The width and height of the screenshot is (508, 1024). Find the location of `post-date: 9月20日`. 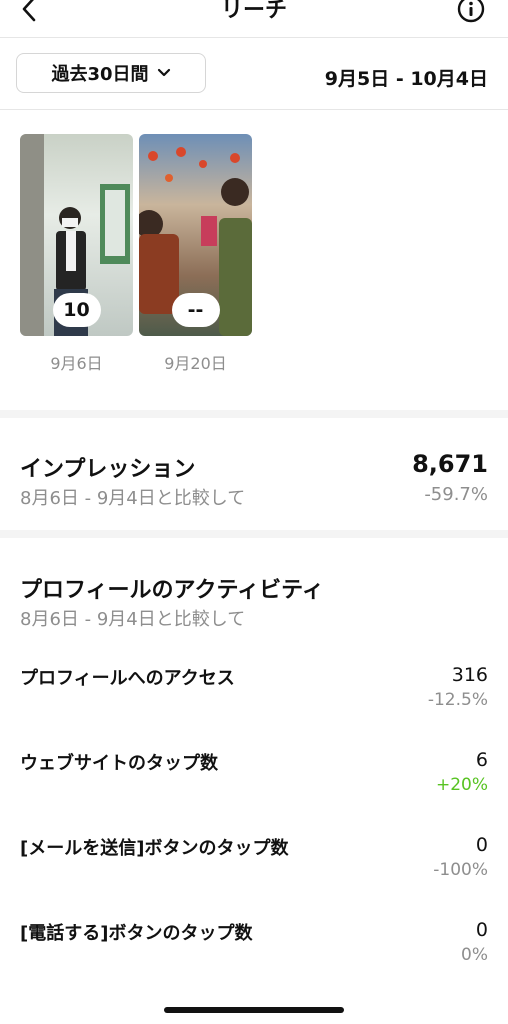

post-date: 9月20日 is located at coordinates (195, 363).